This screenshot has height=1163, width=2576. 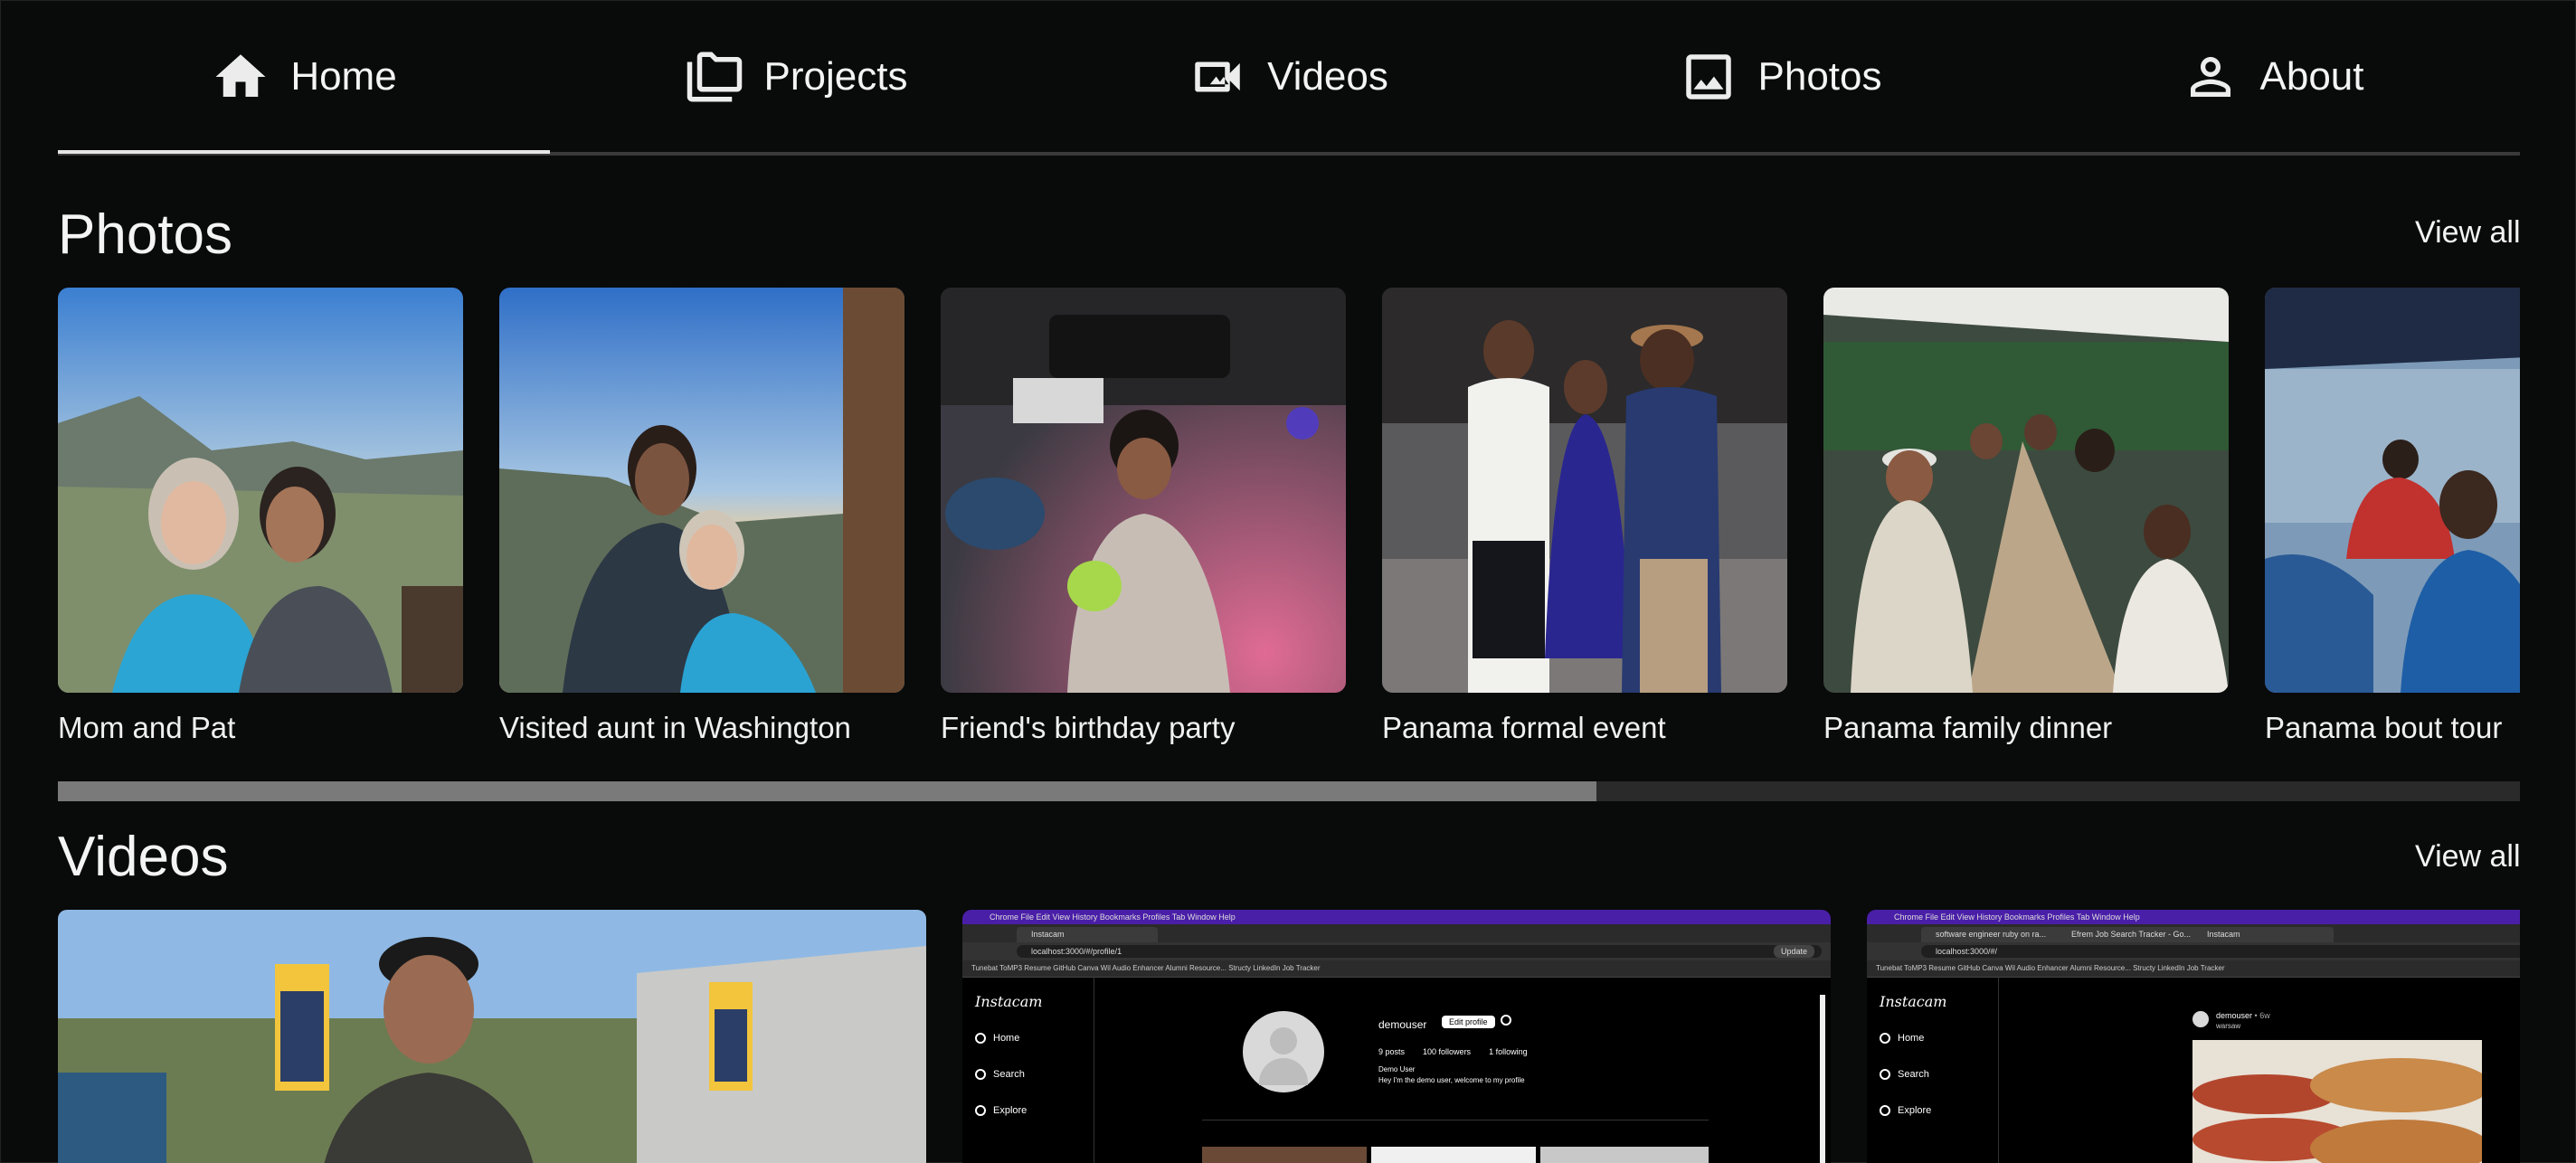 What do you see at coordinates (1447, 1051) in the screenshot?
I see `followers-count: 100 followers` at bounding box center [1447, 1051].